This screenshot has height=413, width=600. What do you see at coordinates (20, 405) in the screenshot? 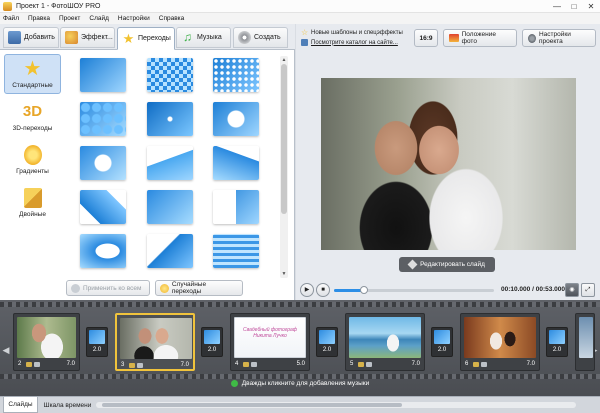
I see `tab-slides: Слайды` at bounding box center [20, 405].